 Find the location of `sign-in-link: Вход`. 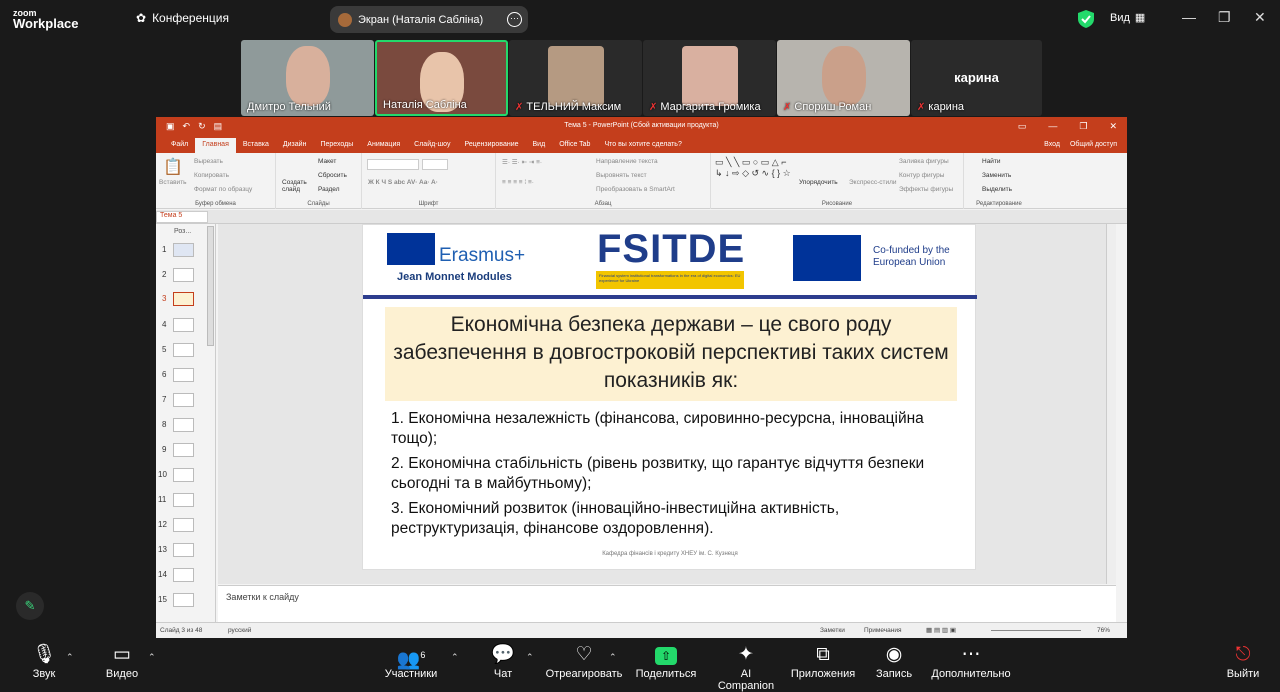

sign-in-link: Вход is located at coordinates (1052, 144).